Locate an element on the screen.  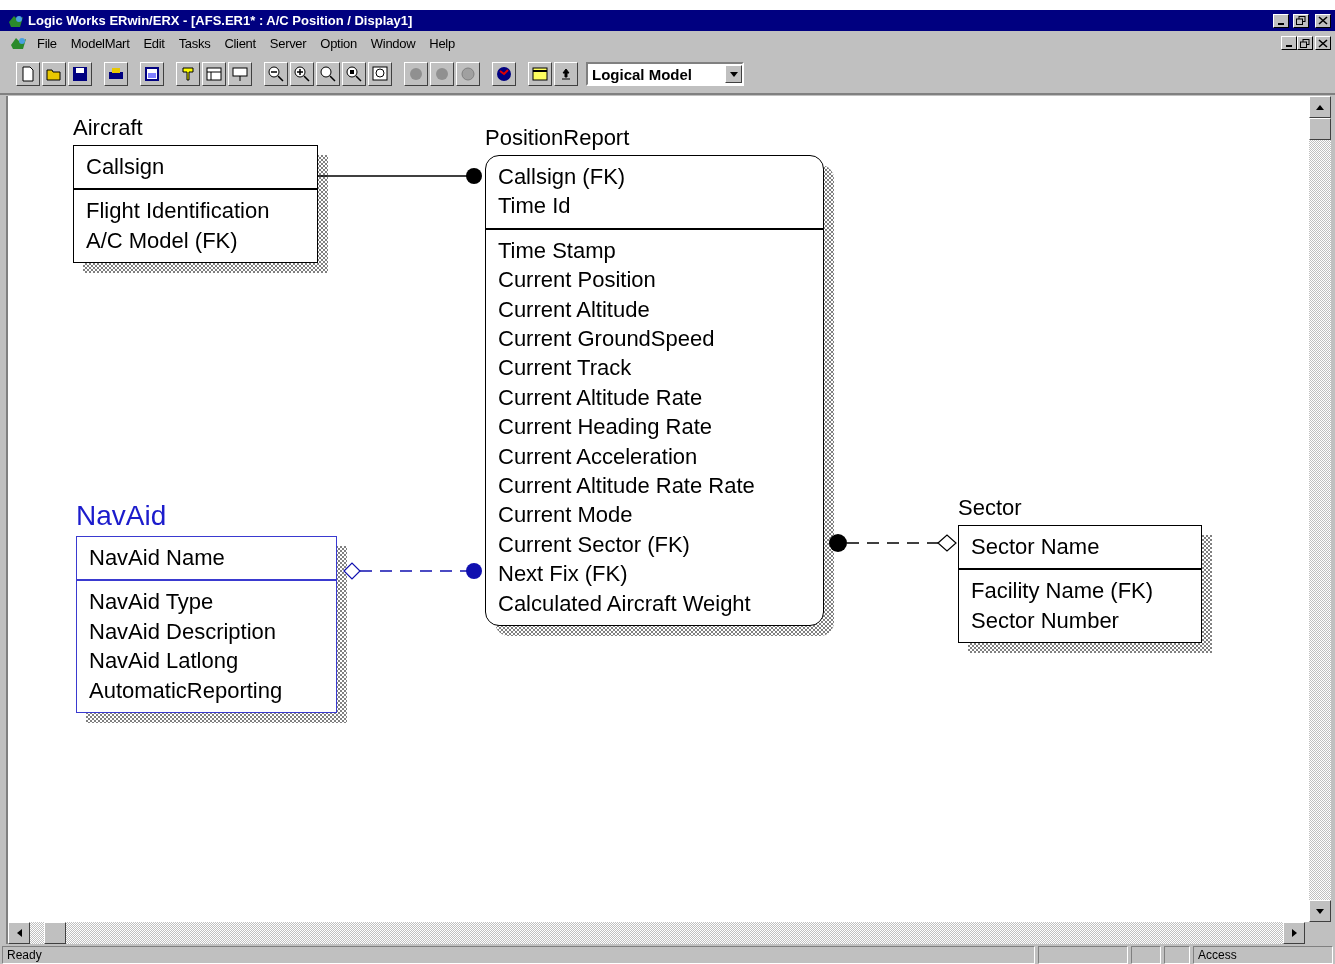
entity-name: Aircraft is located at coordinates (108, 128).